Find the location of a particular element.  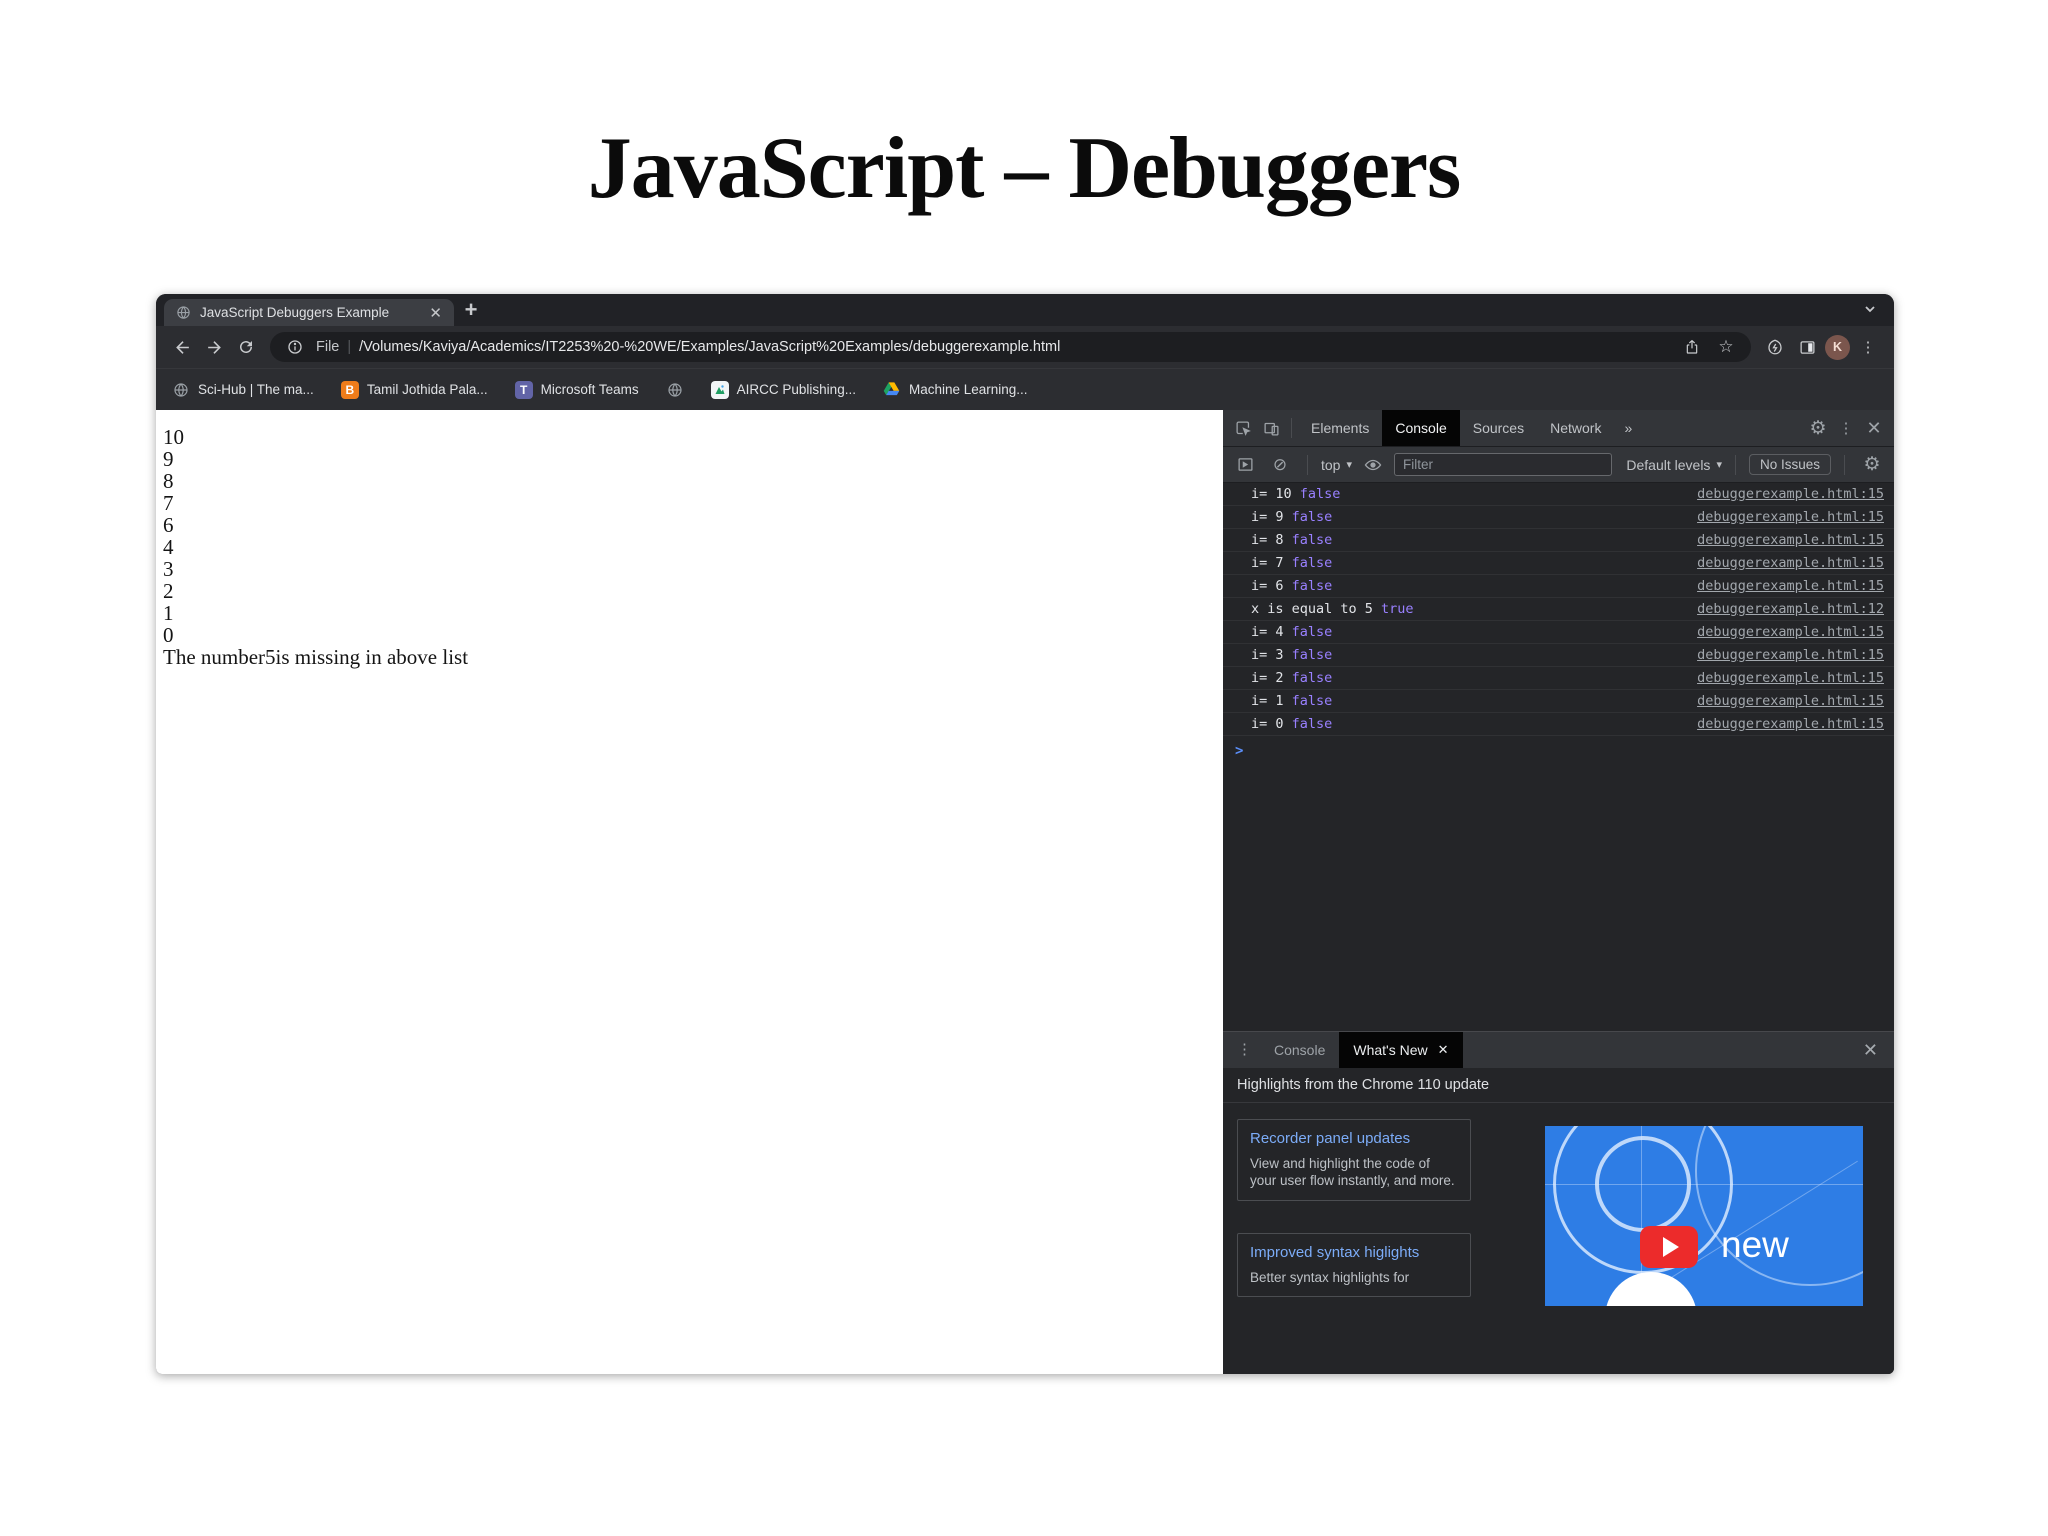

console-message-row: i= 4 false debuggerexample.html:15 is located at coordinates (1558, 632).